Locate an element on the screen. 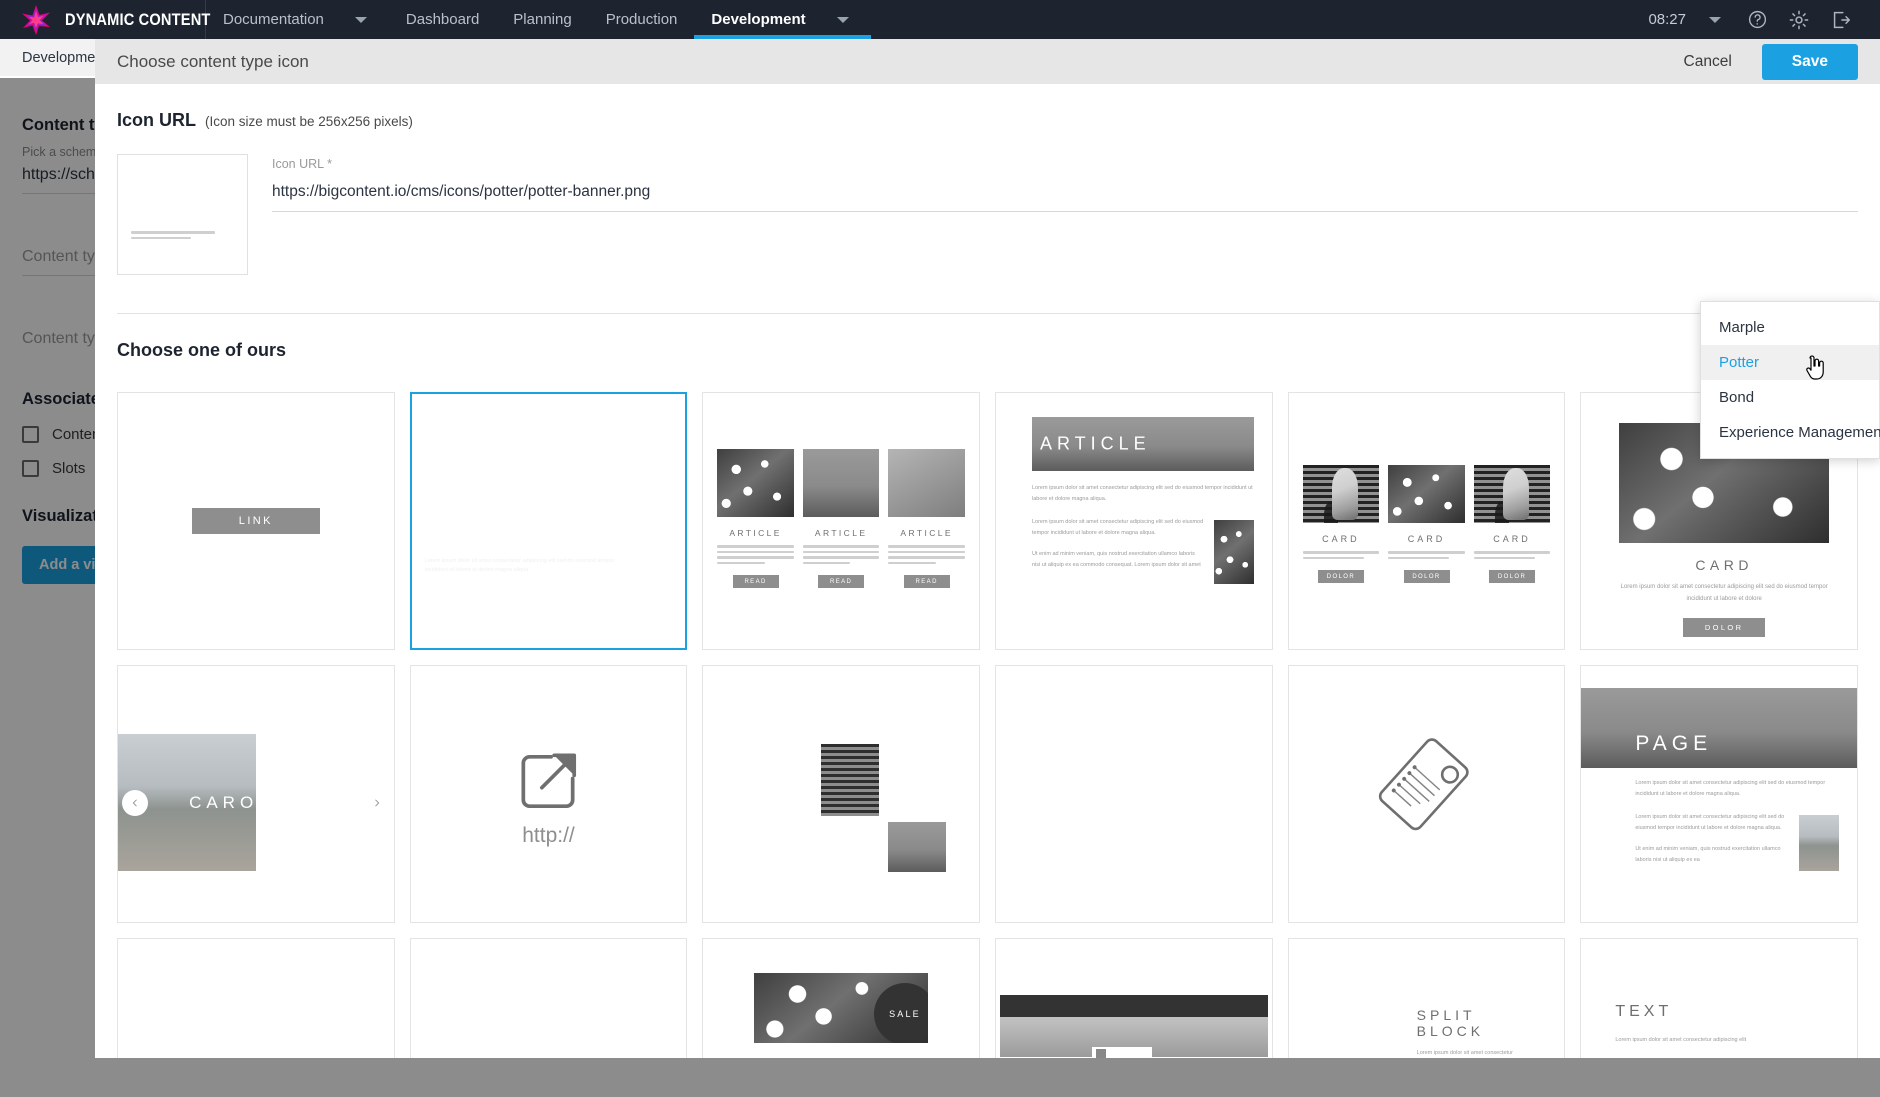 Image resolution: width=1880 pixels, height=1097 pixels. nav-item-development: Development is located at coordinates (758, 19).